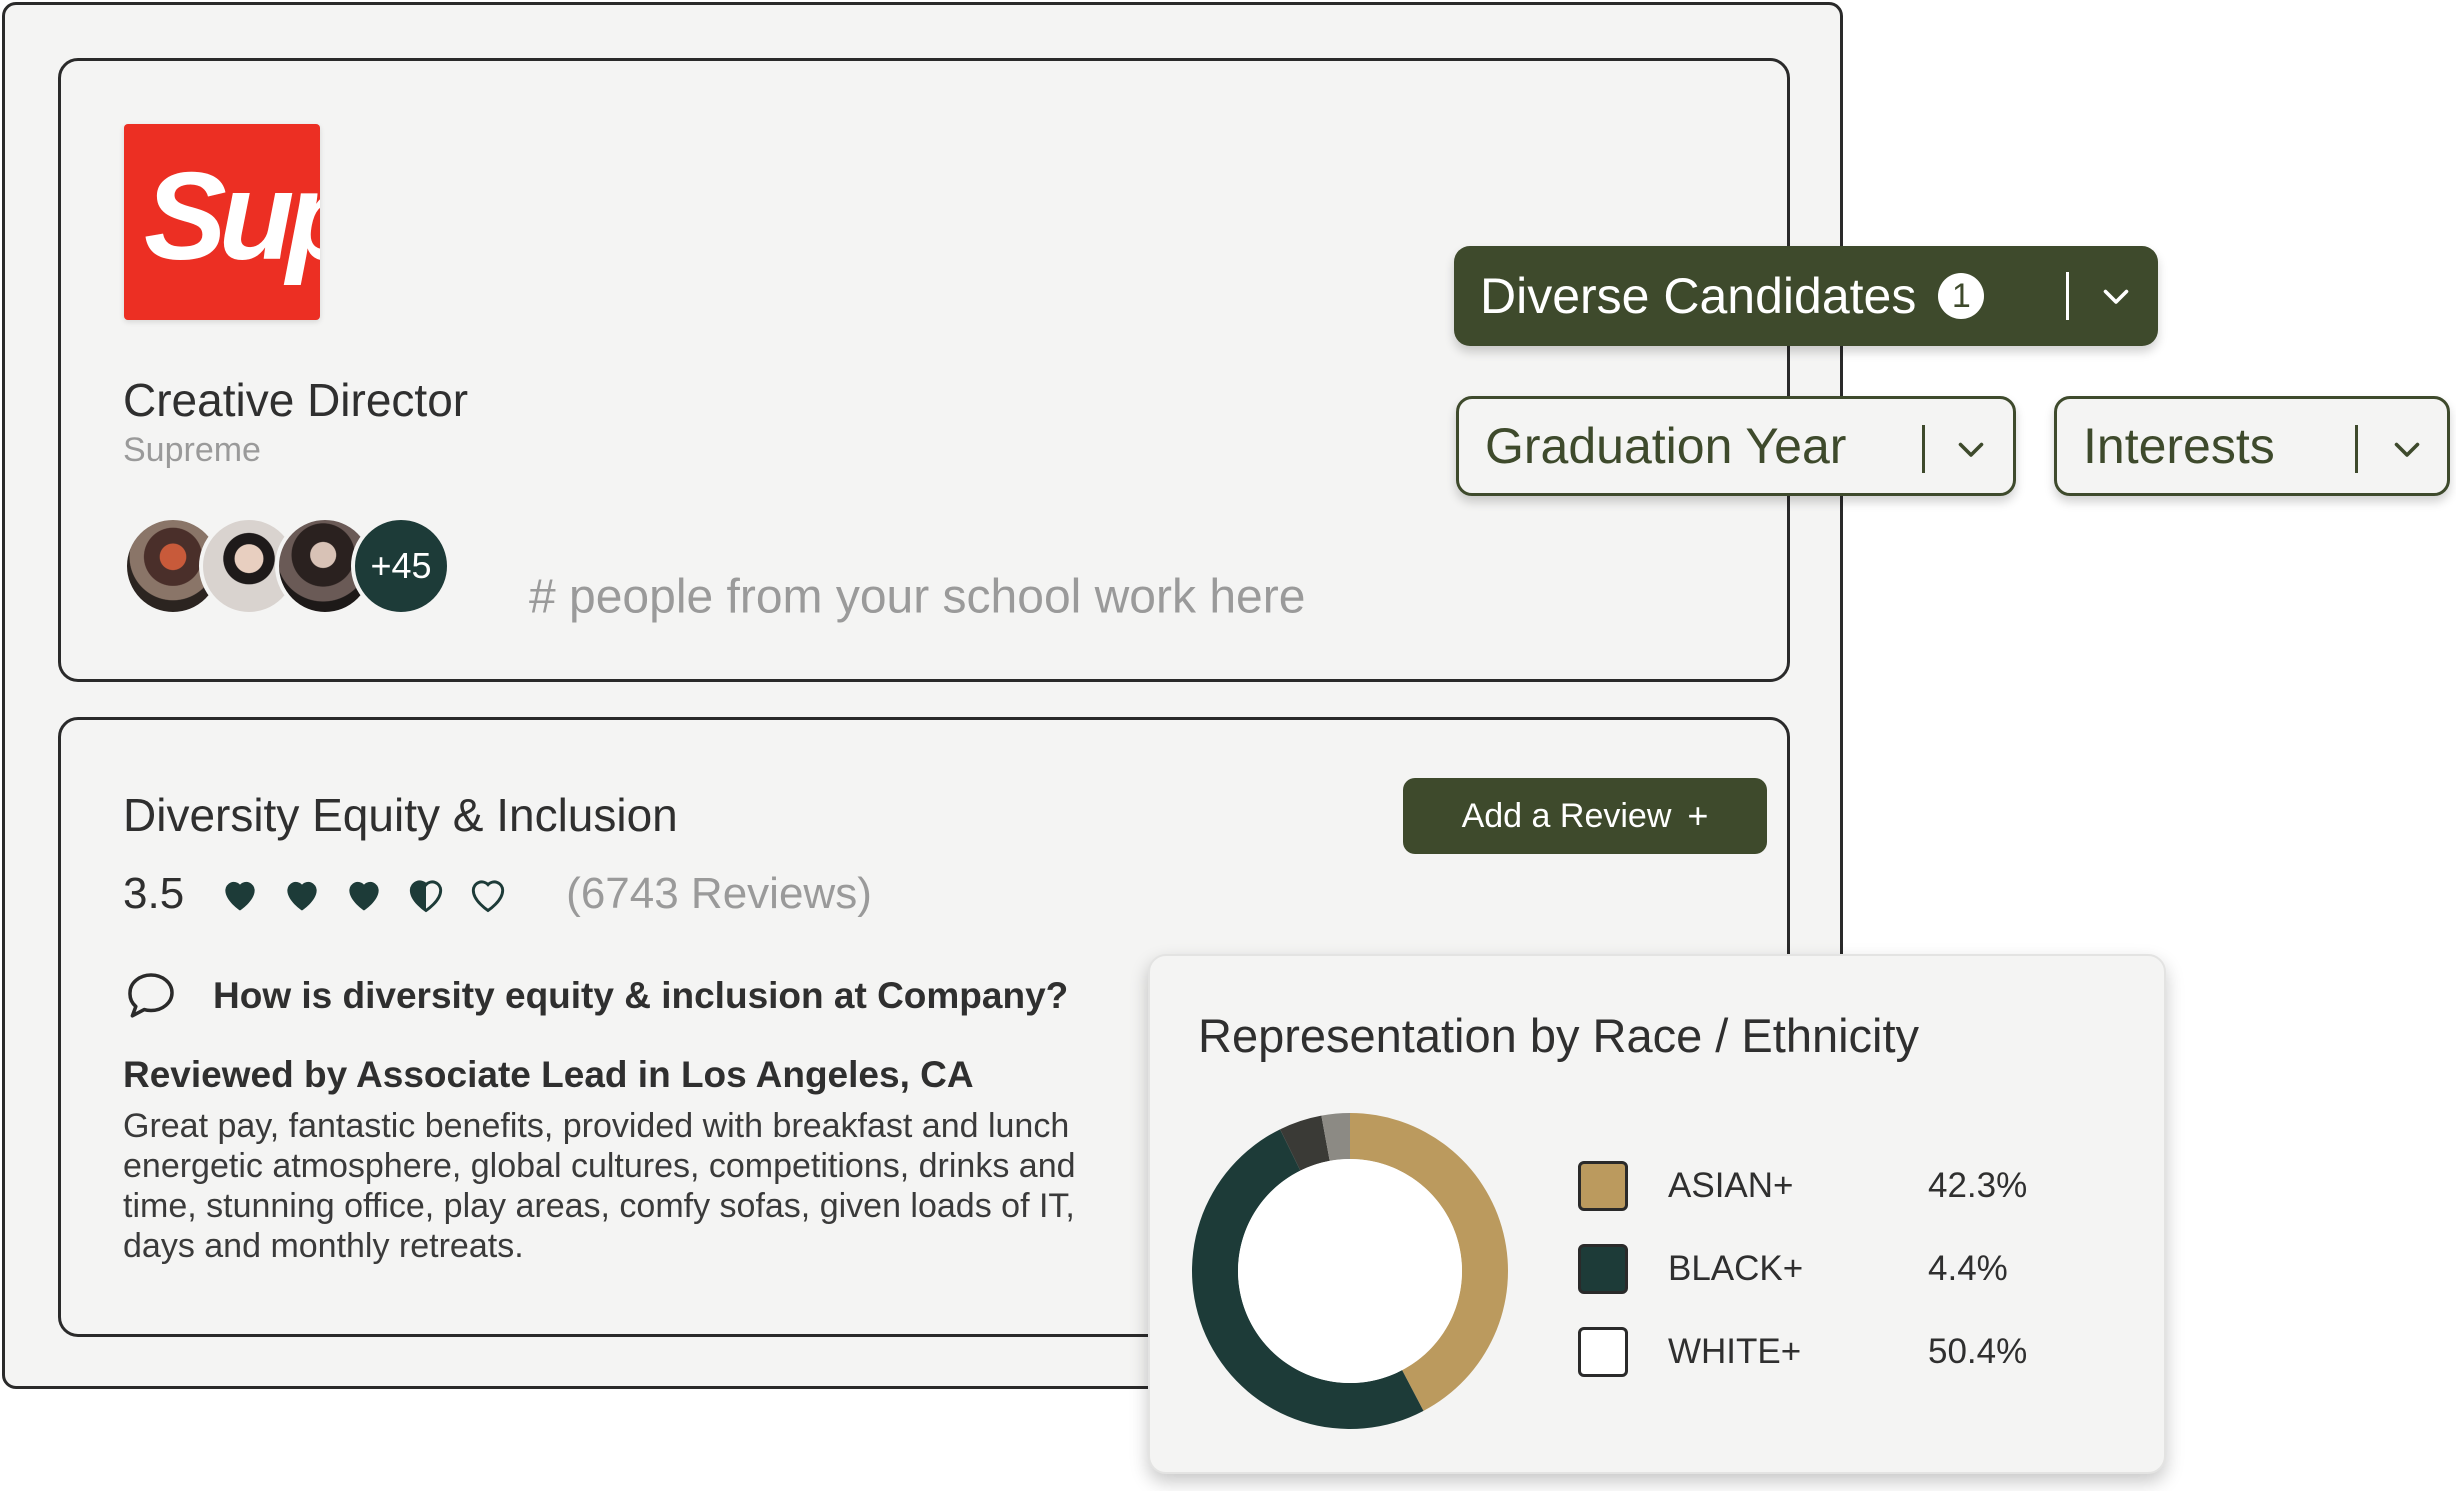  Describe the element at coordinates (232, 217) in the screenshot. I see `company-logo-text: Sup` at that location.